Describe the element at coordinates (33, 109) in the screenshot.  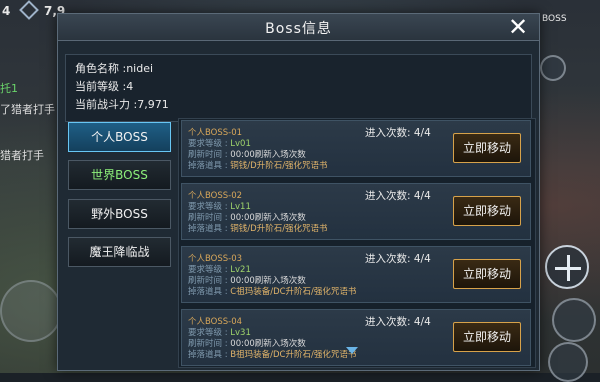
I see `hud-nearby-text: 了猎者打手 9` at that location.